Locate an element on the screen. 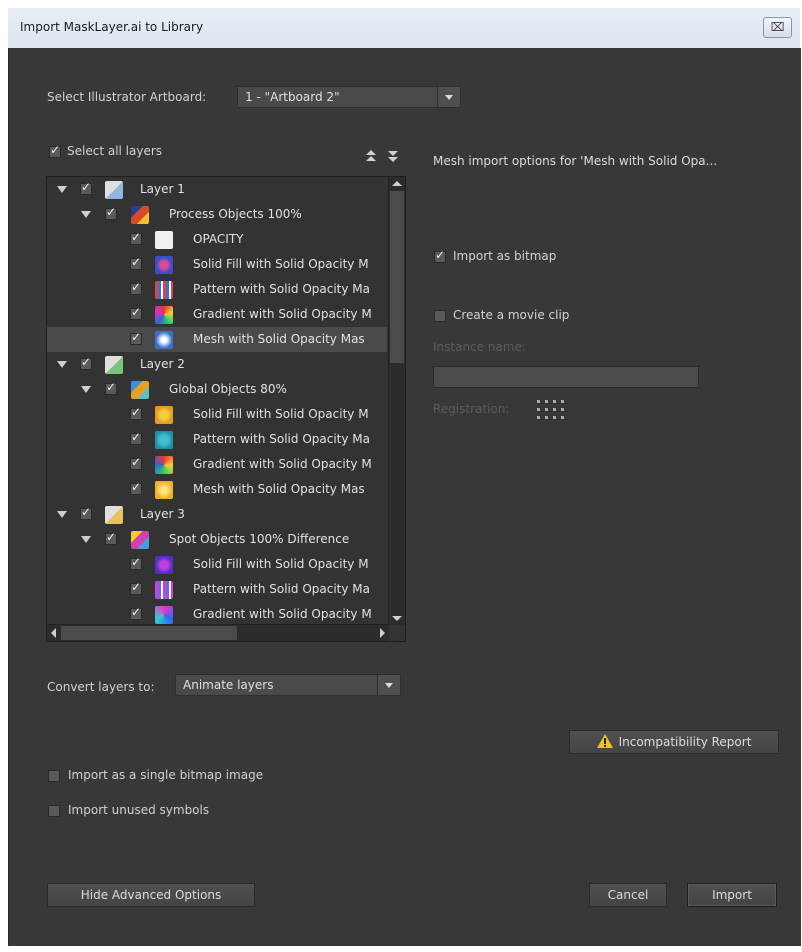  import-unused-symbols-checkbox is located at coordinates (54, 811).